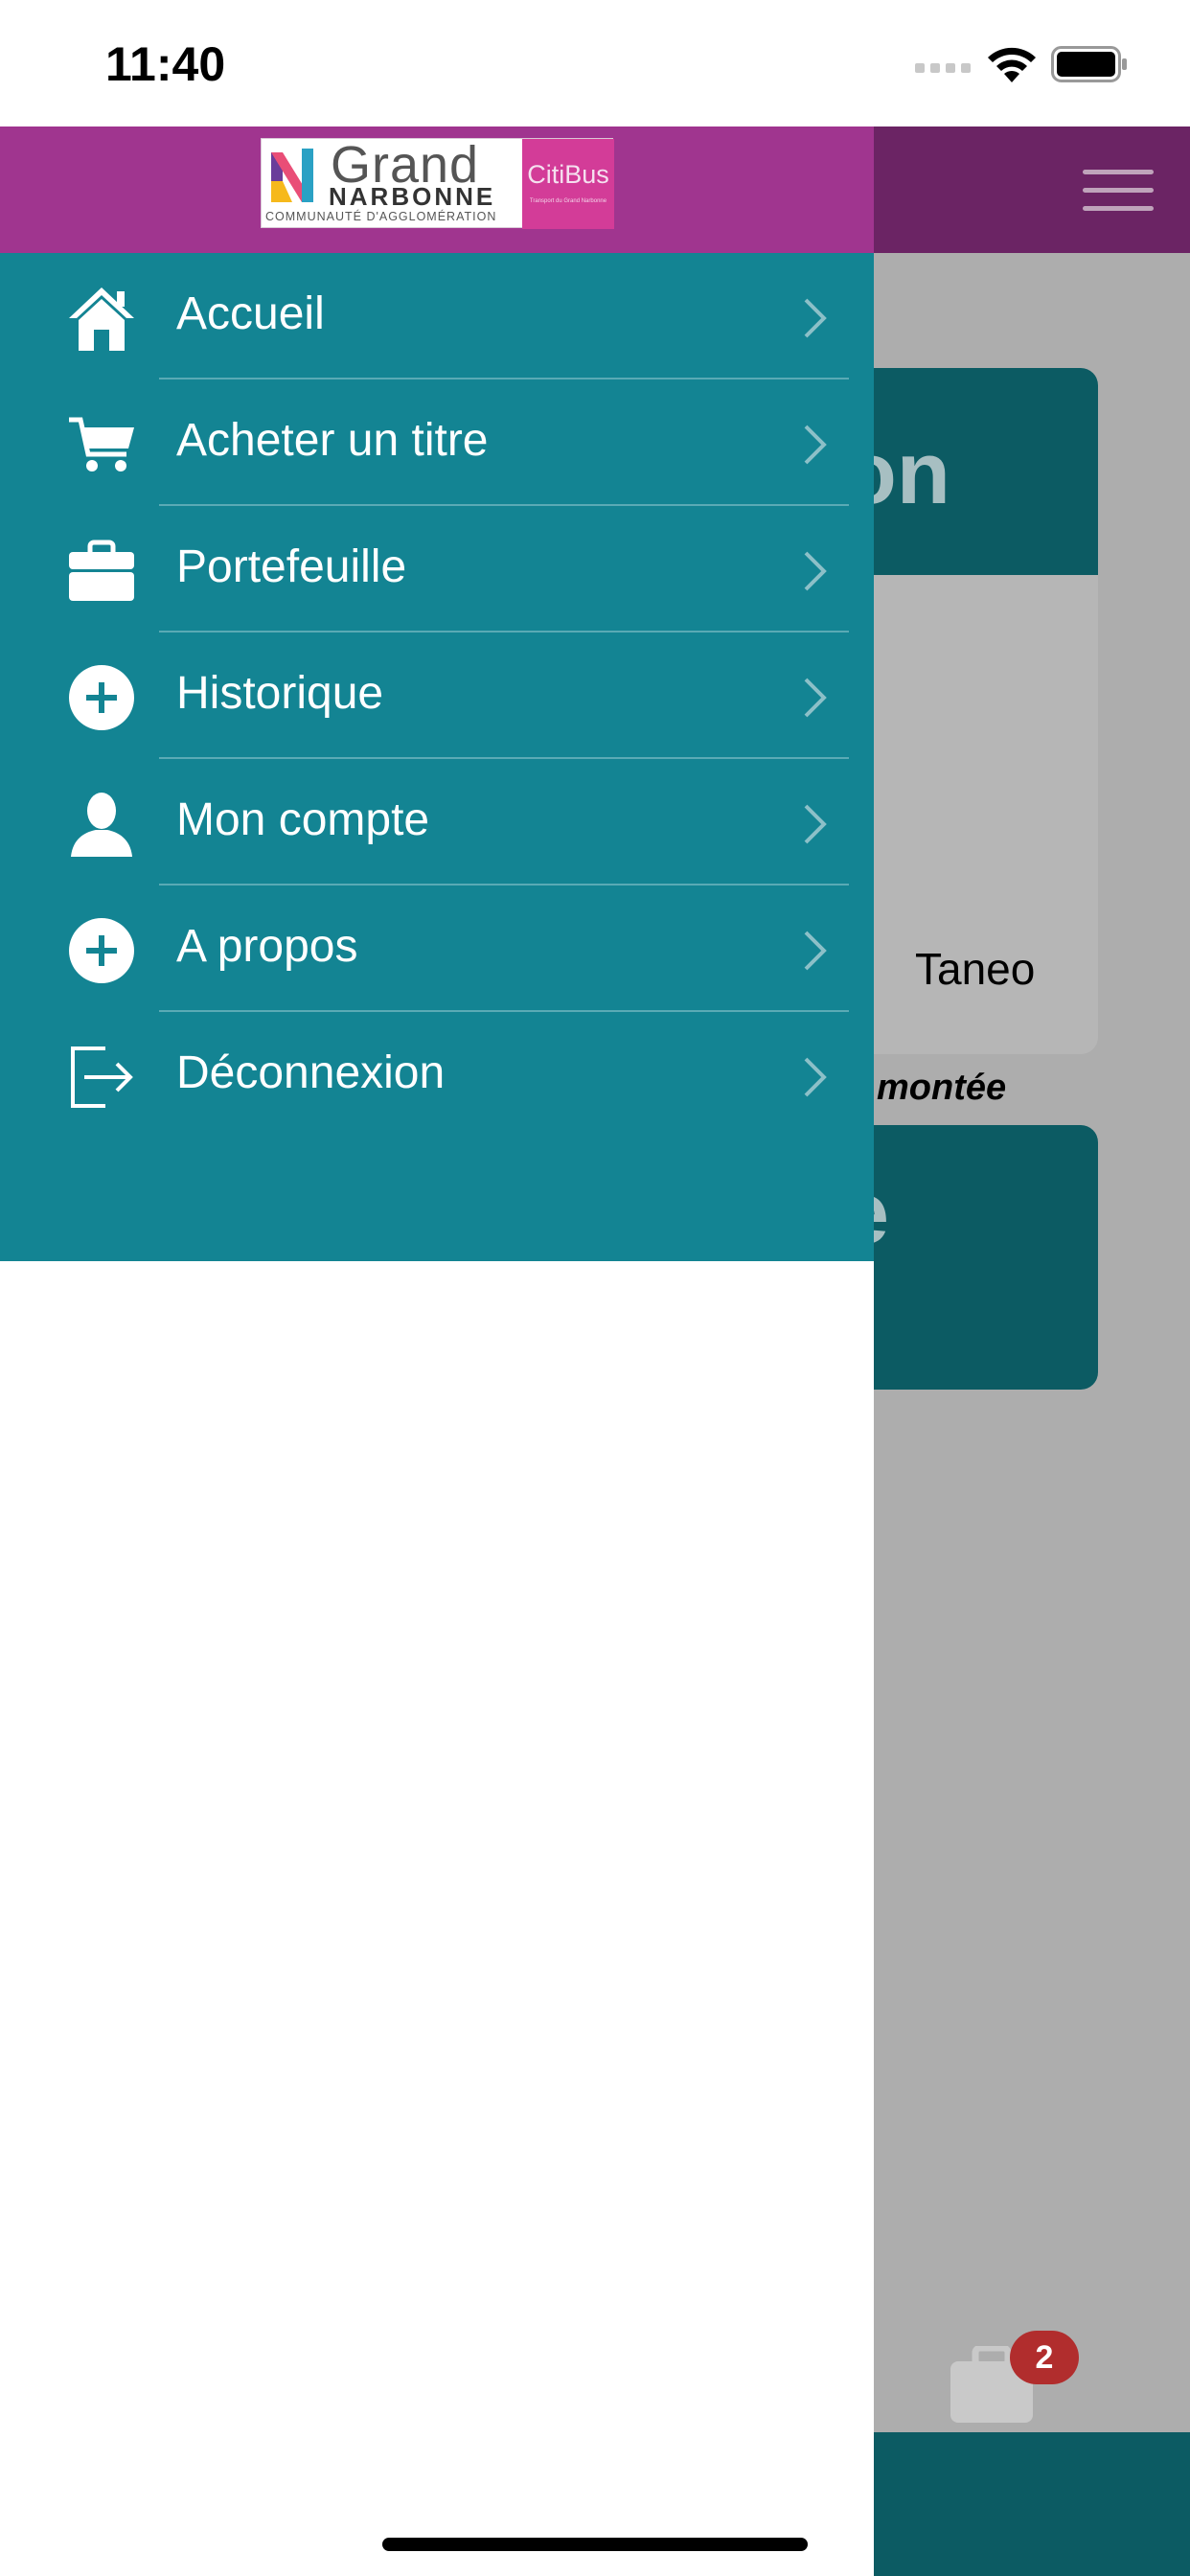 The image size is (1190, 2576). I want to click on menu-item-label: Portefeuille, so click(292, 566).